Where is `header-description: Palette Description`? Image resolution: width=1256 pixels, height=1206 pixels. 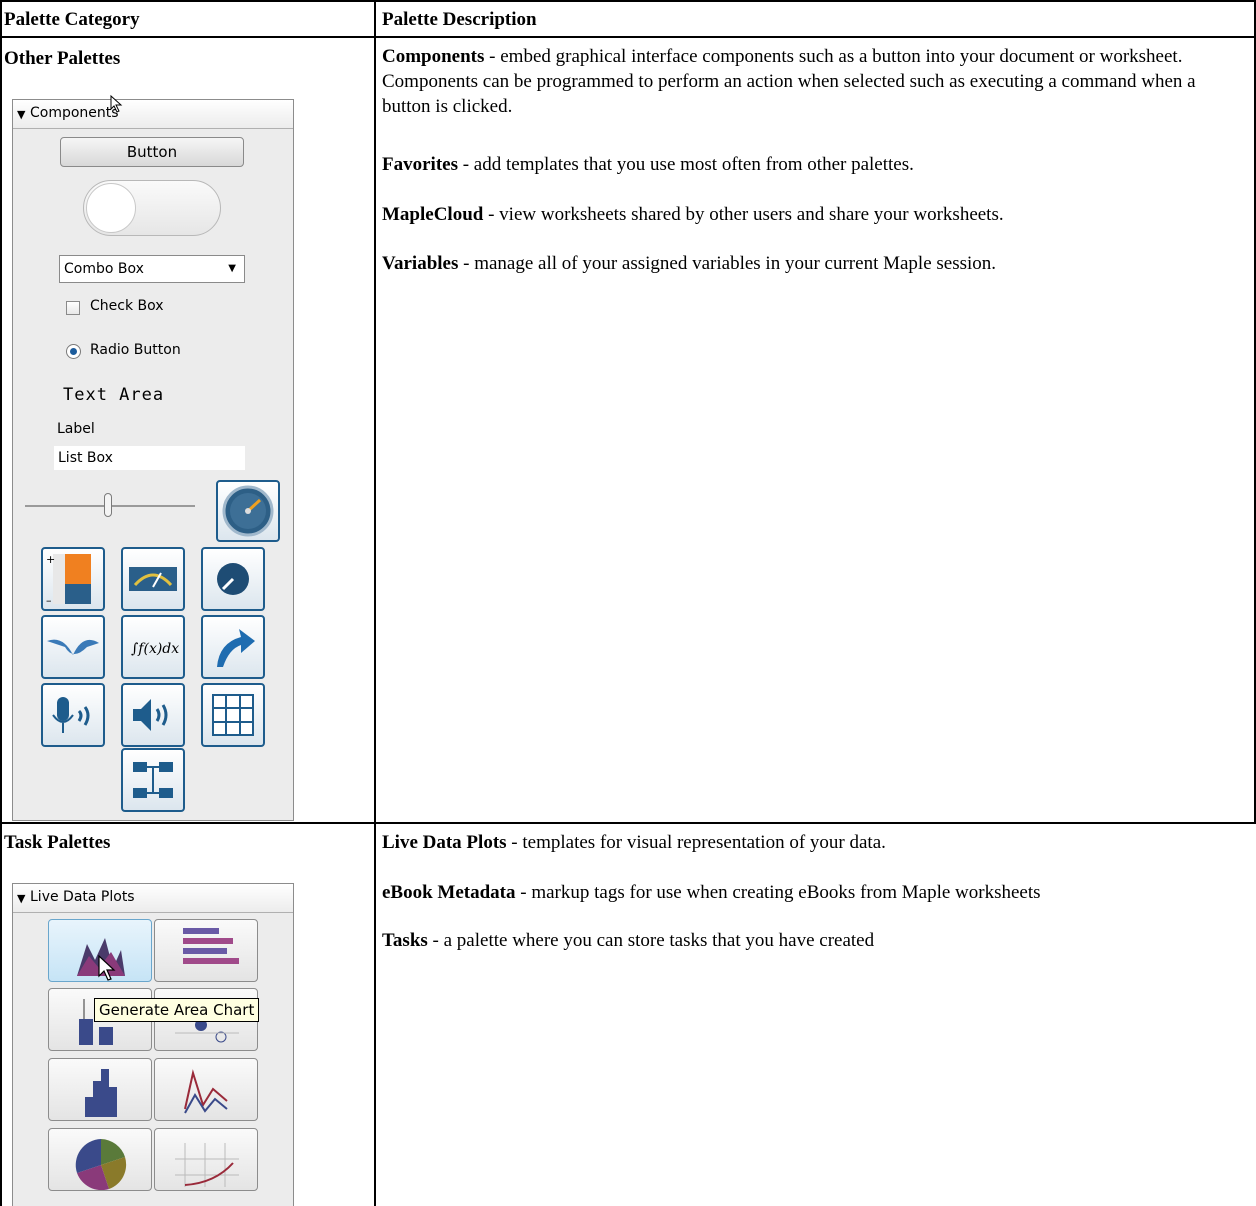 header-description: Palette Description is located at coordinates (459, 19).